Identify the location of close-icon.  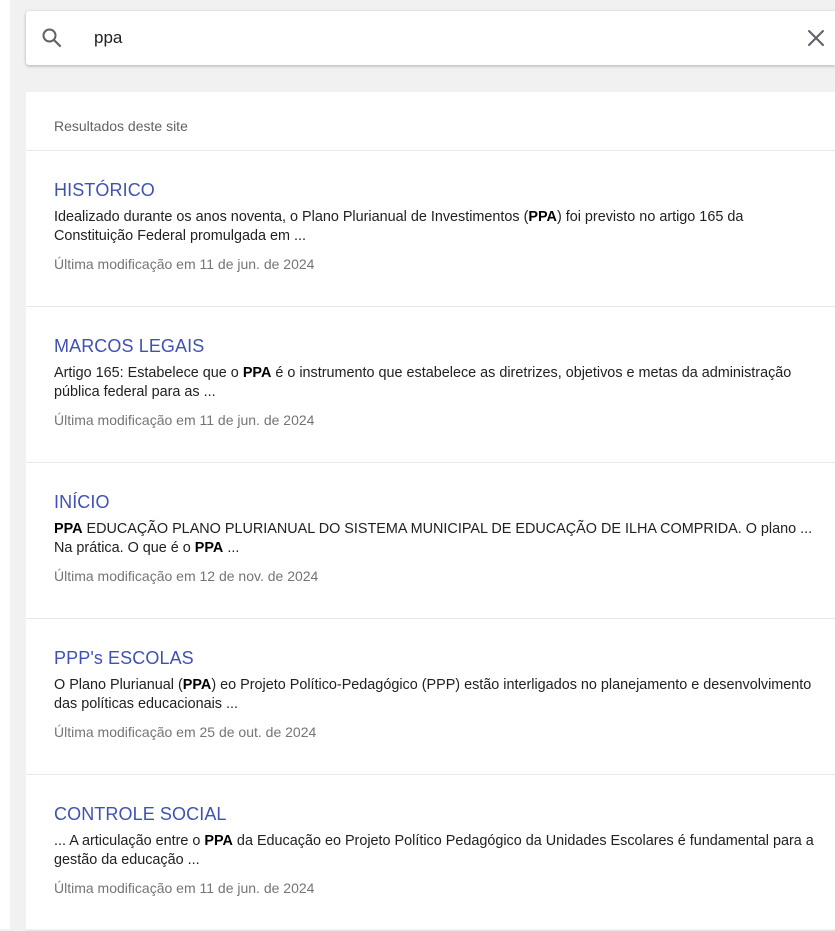
(816, 38).